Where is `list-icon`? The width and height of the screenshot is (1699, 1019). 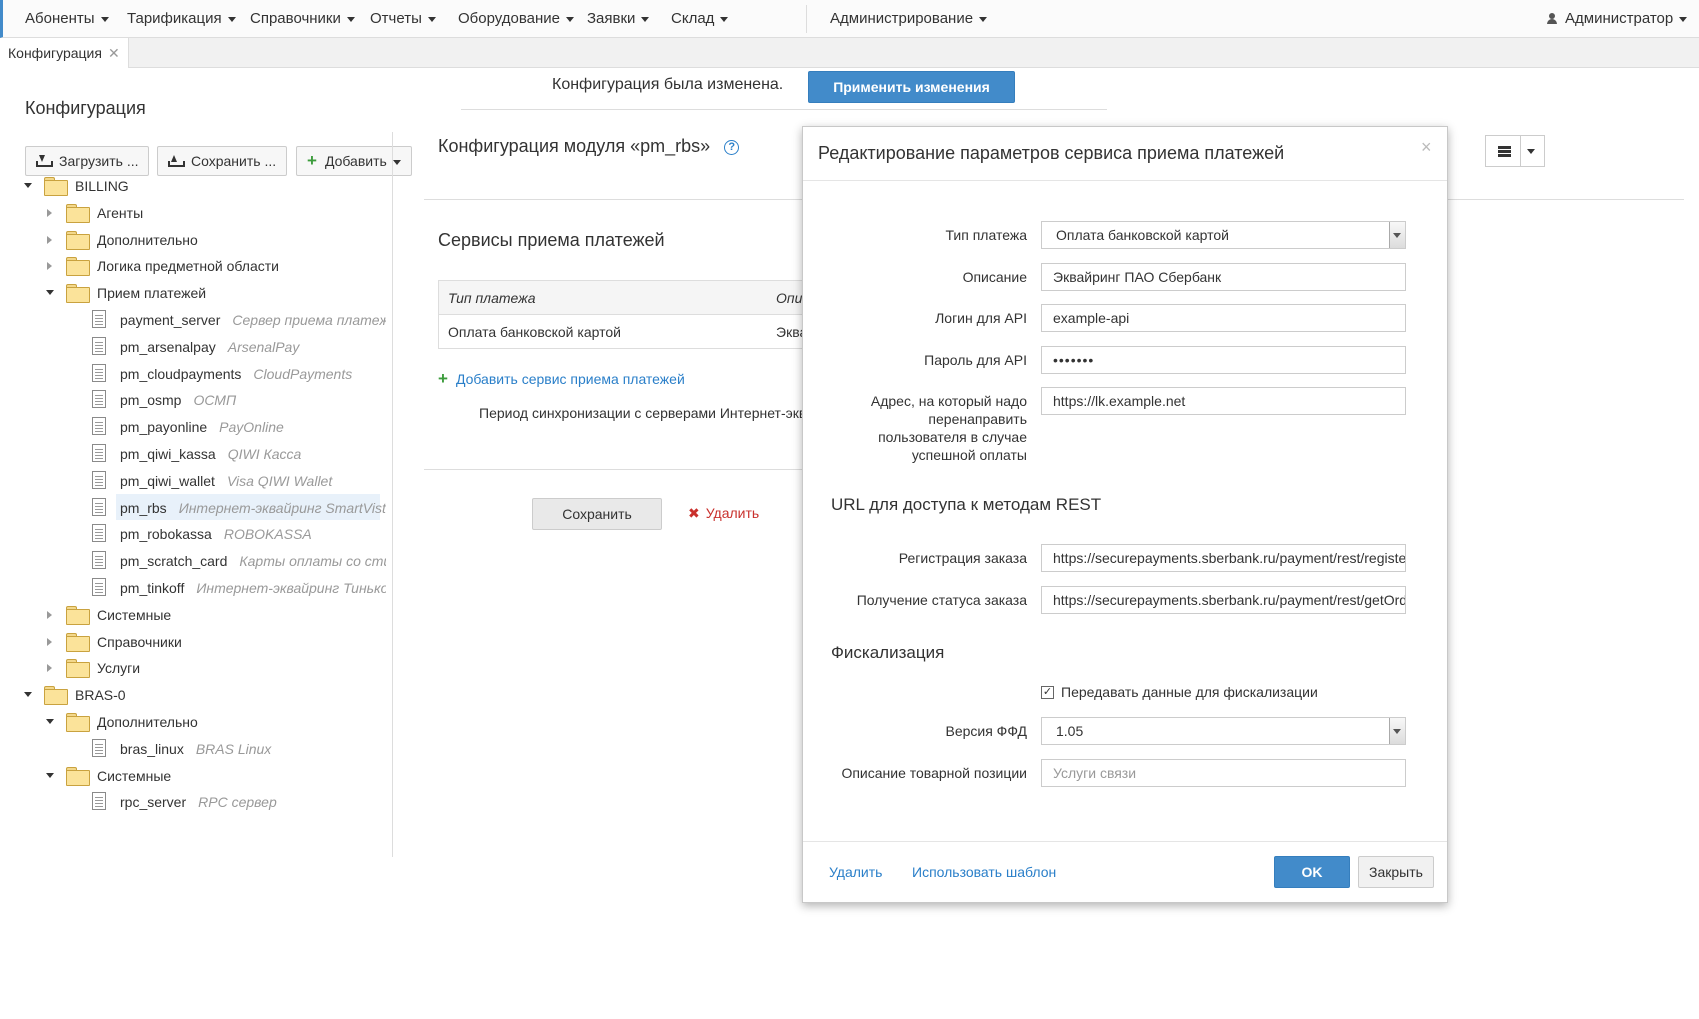 list-icon is located at coordinates (1504, 151).